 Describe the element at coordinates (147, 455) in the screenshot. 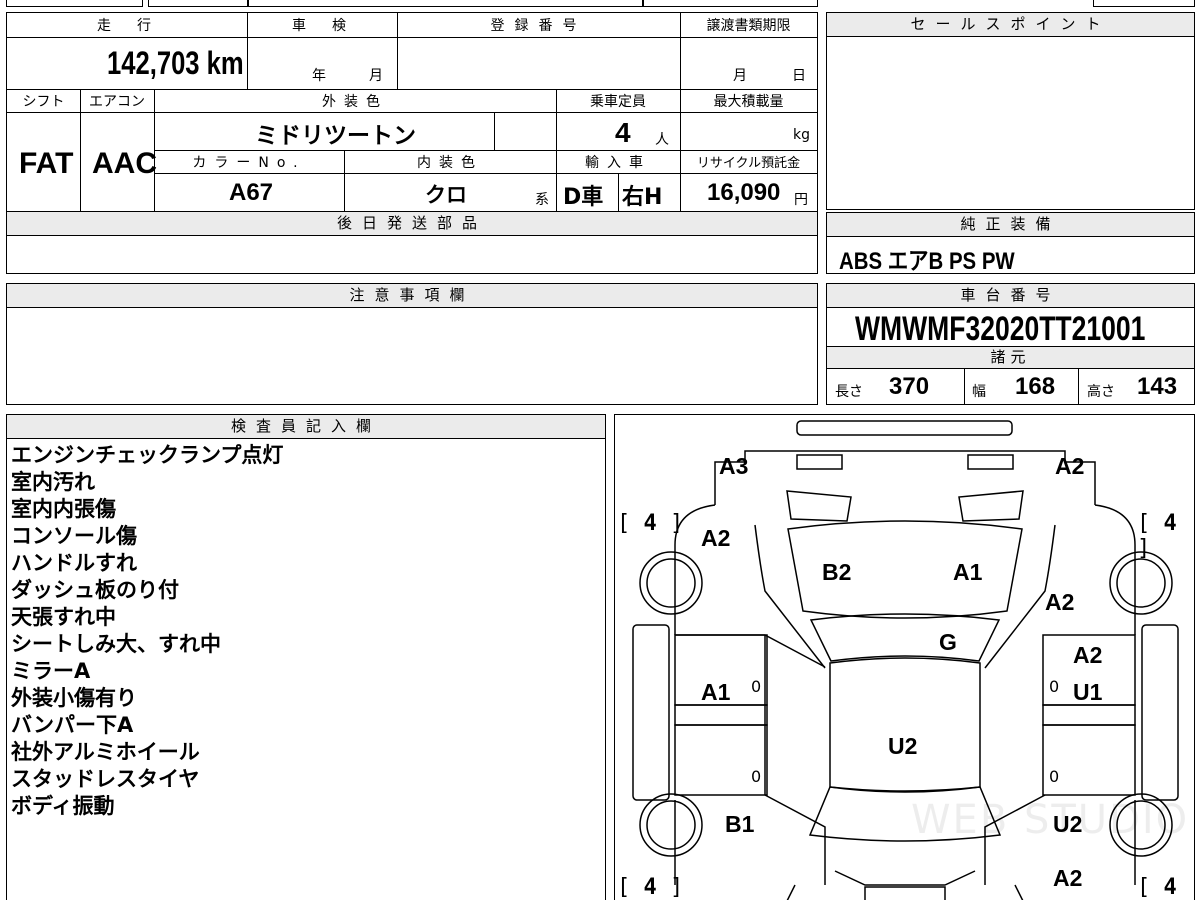

I see `inspector-note-item: エンジンチェックランプ点灯` at that location.